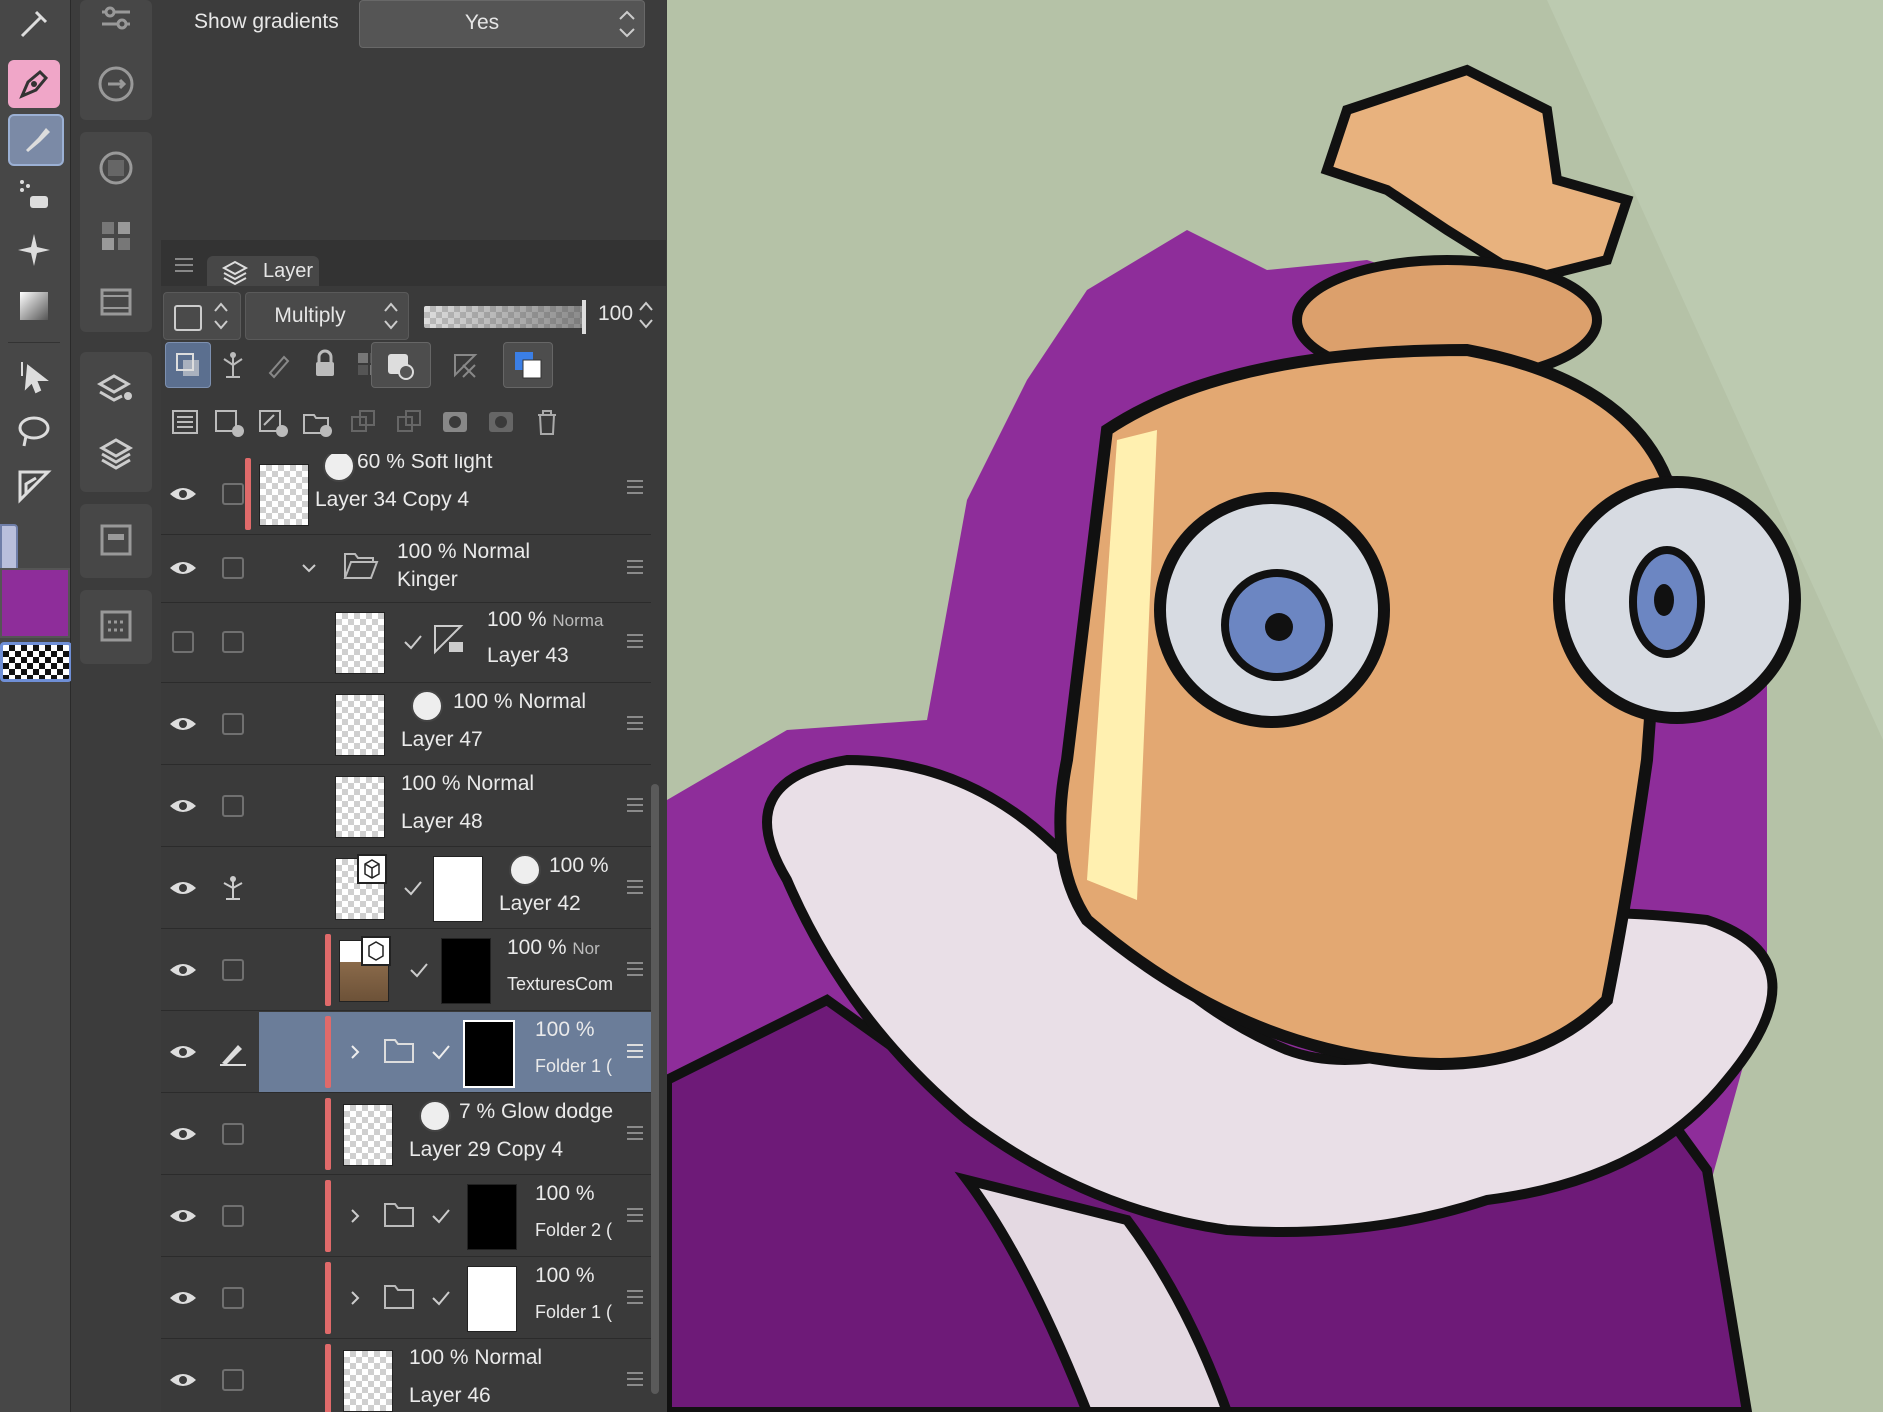  I want to click on airbrush-tool-icon, so click(34, 194).